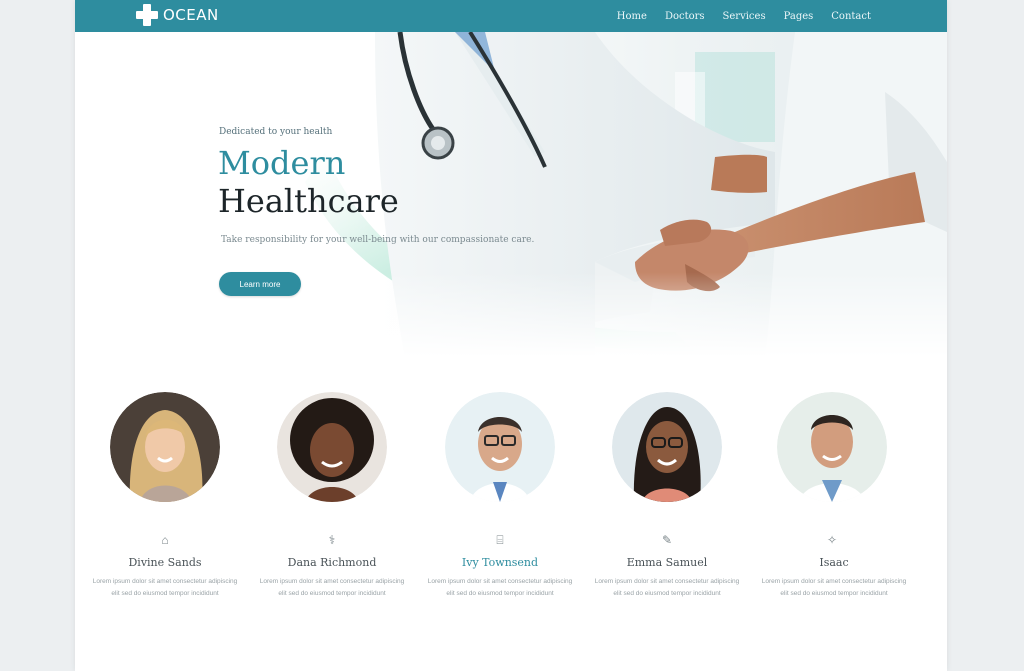 Image resolution: width=1024 pixels, height=671 pixels. I want to click on nav-item-home: Home, so click(632, 16).